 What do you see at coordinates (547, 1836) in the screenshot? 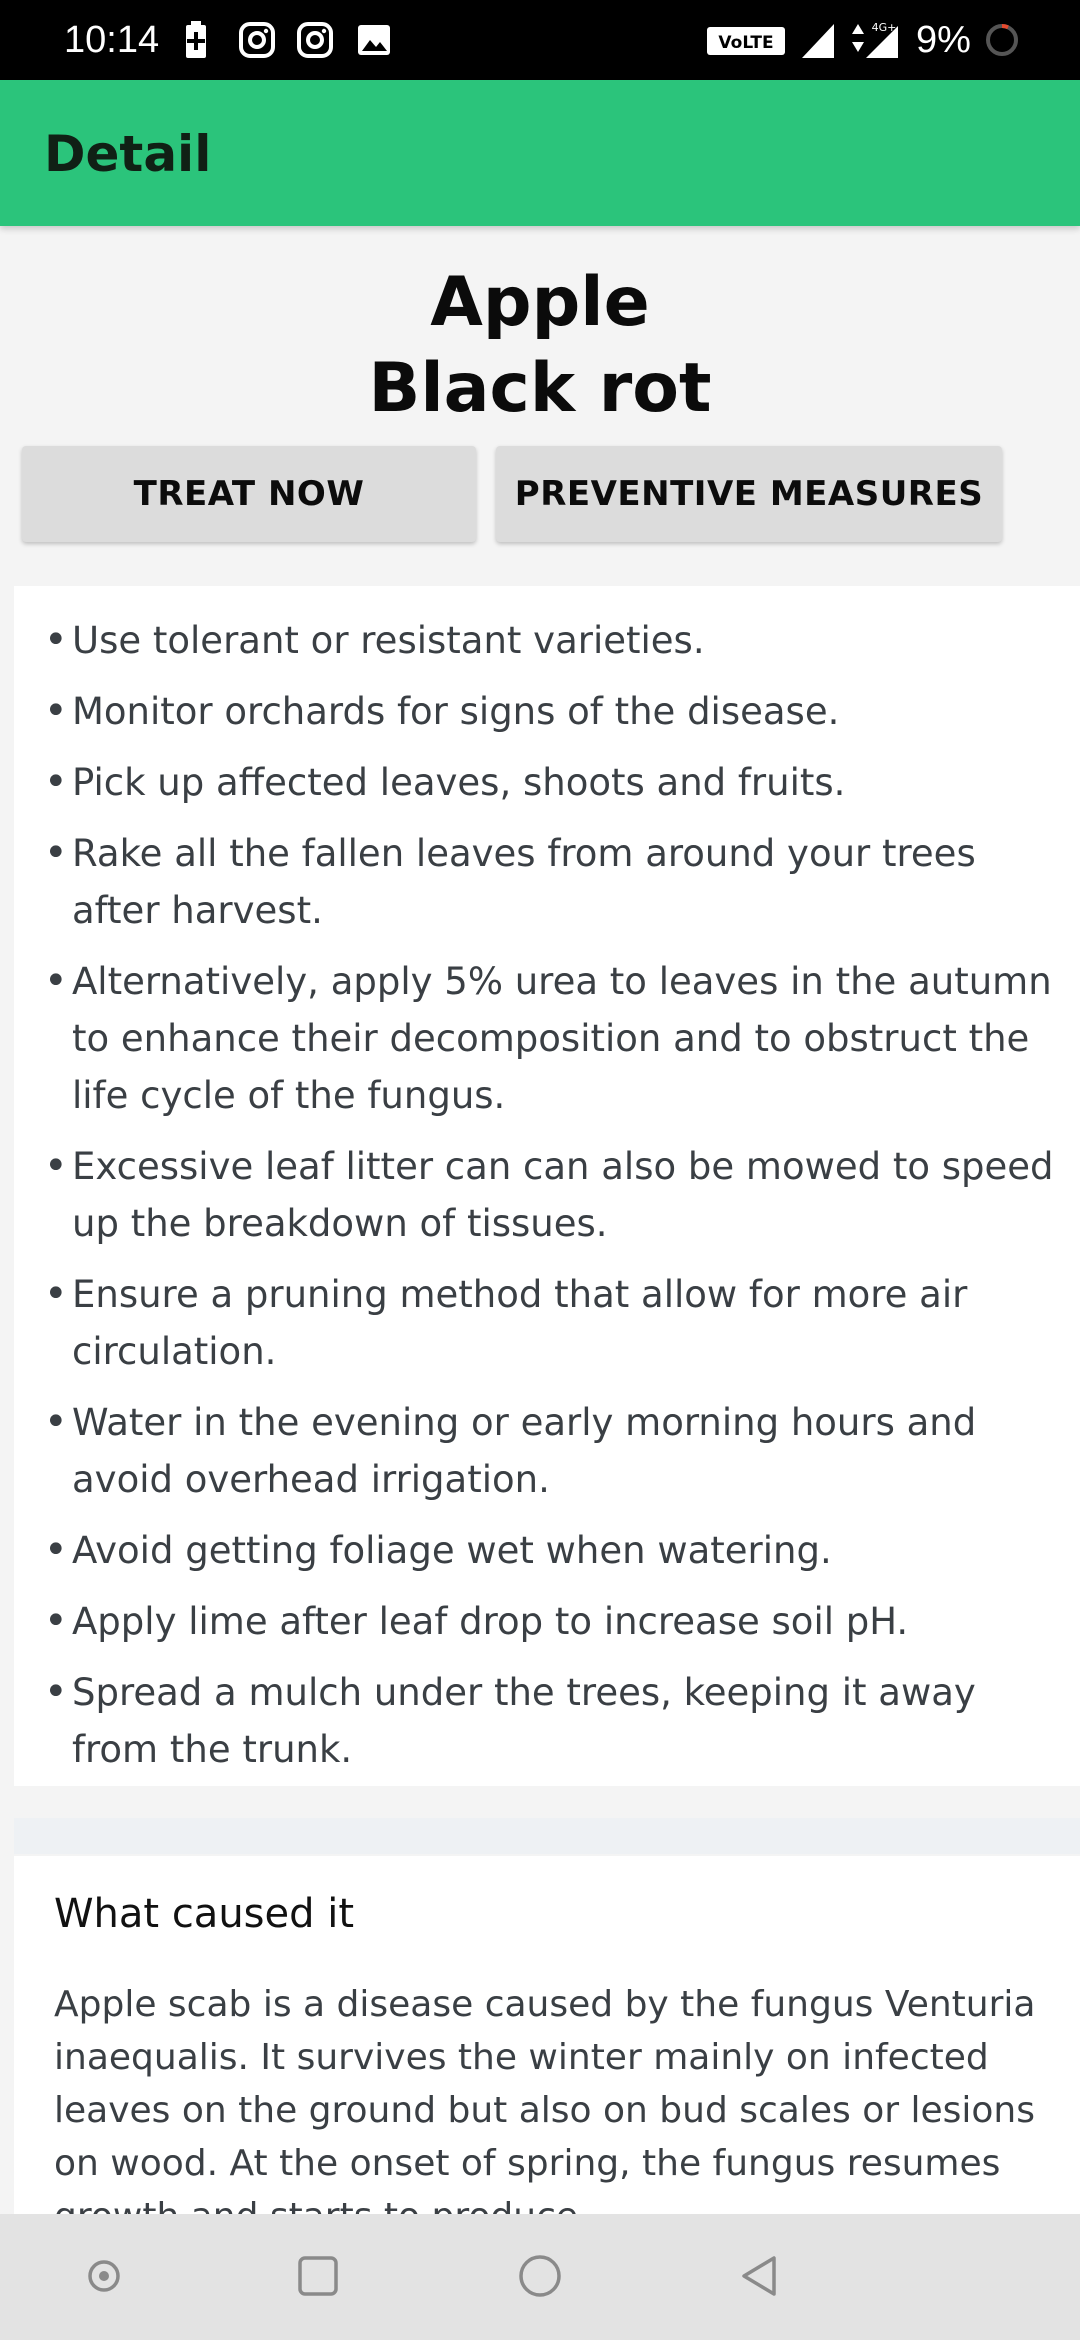
I see `section-divider` at bounding box center [547, 1836].